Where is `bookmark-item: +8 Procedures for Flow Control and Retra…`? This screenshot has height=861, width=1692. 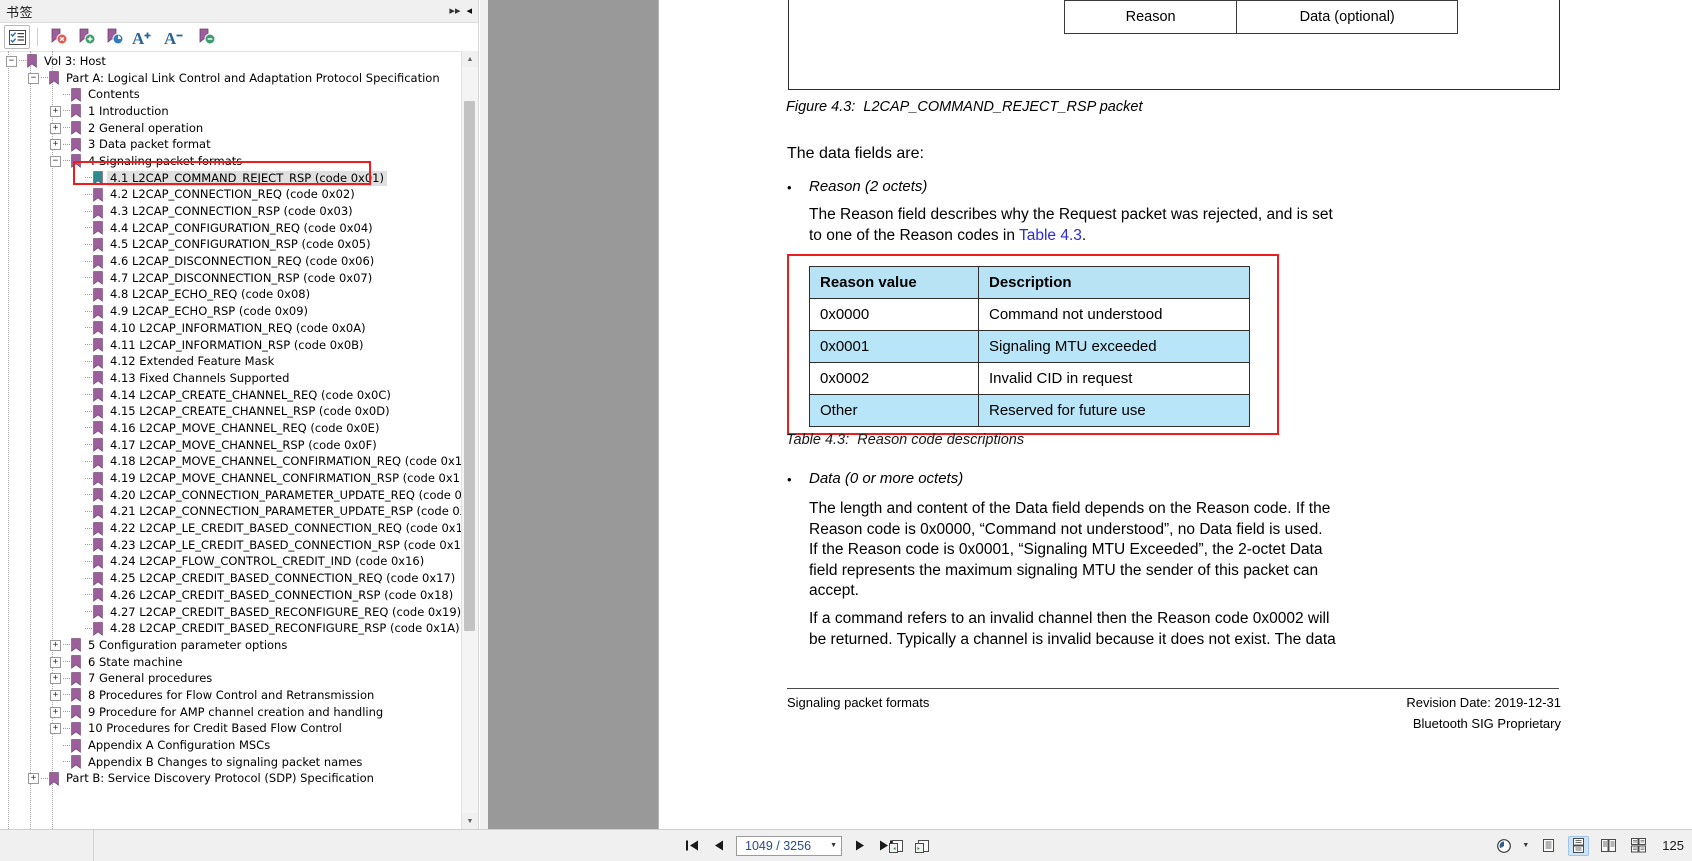
bookmark-item: +8 Procedures for Flow Control and Retra… is located at coordinates (234, 695).